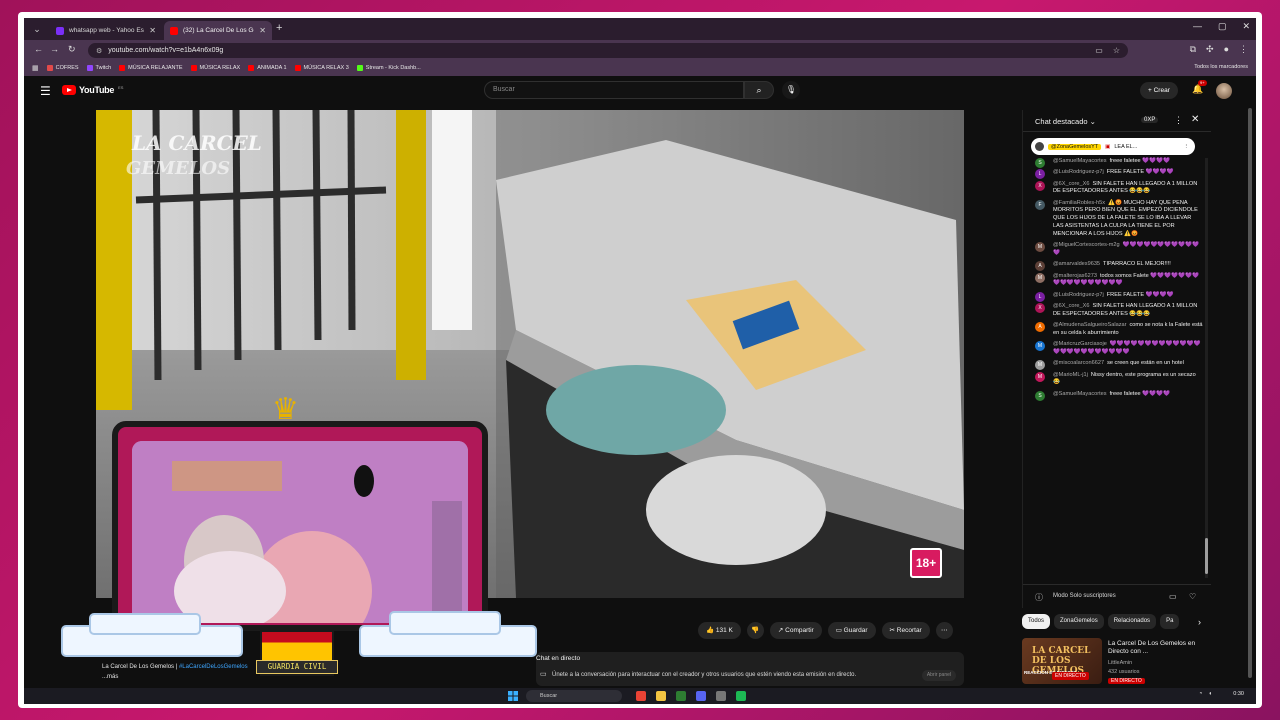 The width and height of the screenshot is (1280, 720). Describe the element at coordinates (791, 90) in the screenshot. I see `microphone-icon: 🎙` at that location.